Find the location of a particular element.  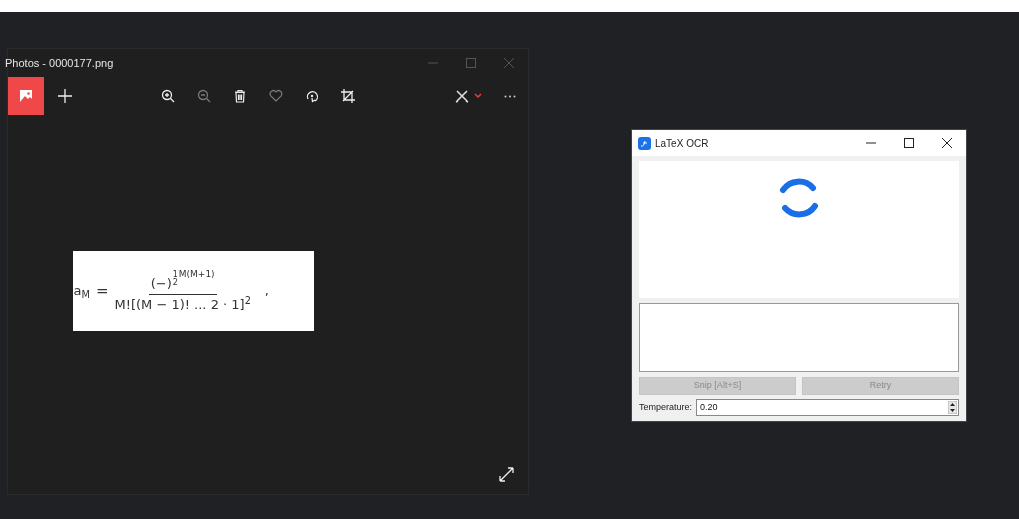

app-icon is located at coordinates (644, 143).